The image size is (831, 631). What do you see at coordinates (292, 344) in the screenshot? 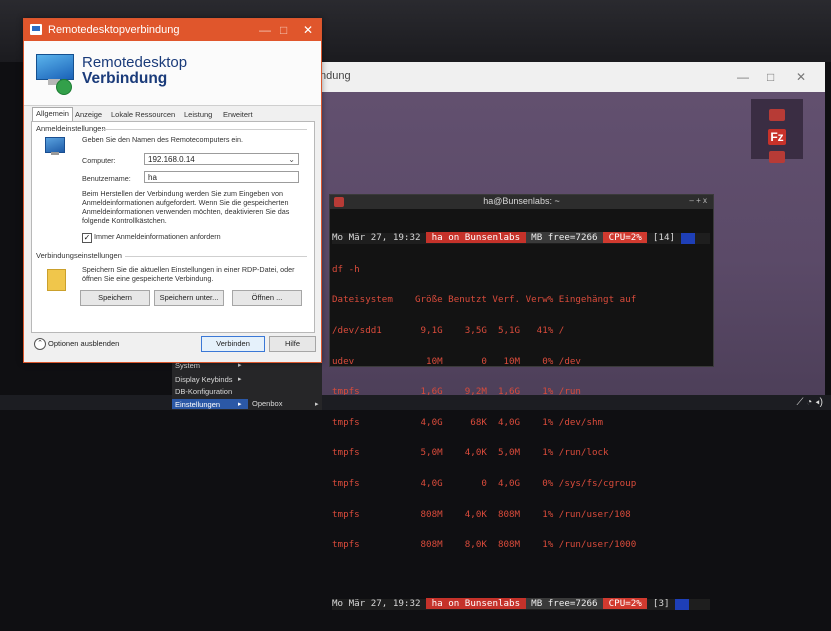
I see `help-button: Hilfe` at bounding box center [292, 344].